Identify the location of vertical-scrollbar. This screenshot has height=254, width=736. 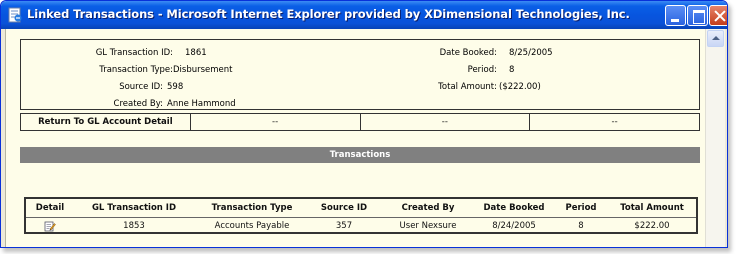
(715, 138).